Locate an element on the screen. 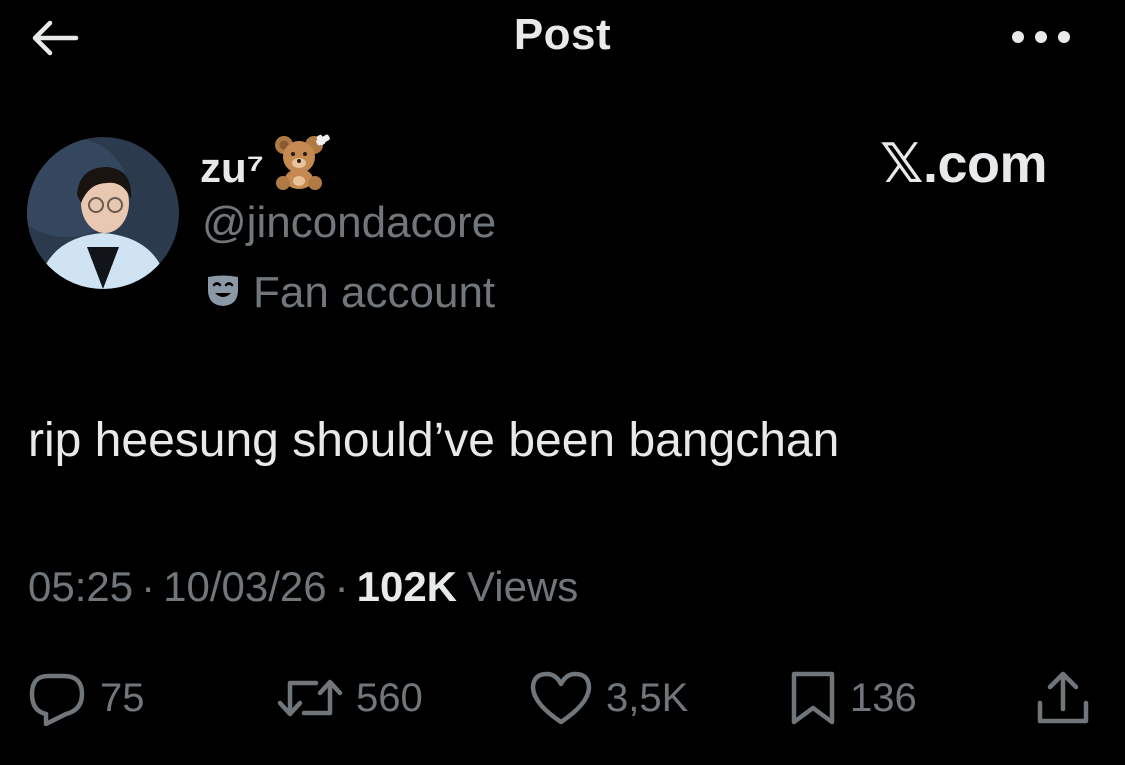 This screenshot has width=1125, height=765. avatar is located at coordinates (103, 213).